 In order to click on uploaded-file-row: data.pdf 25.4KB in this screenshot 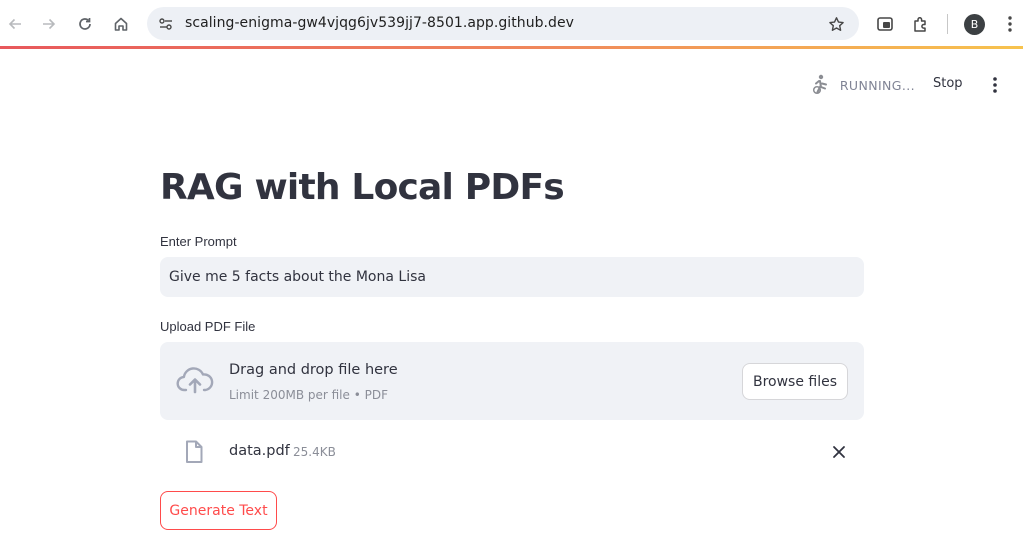, I will do `click(512, 452)`.